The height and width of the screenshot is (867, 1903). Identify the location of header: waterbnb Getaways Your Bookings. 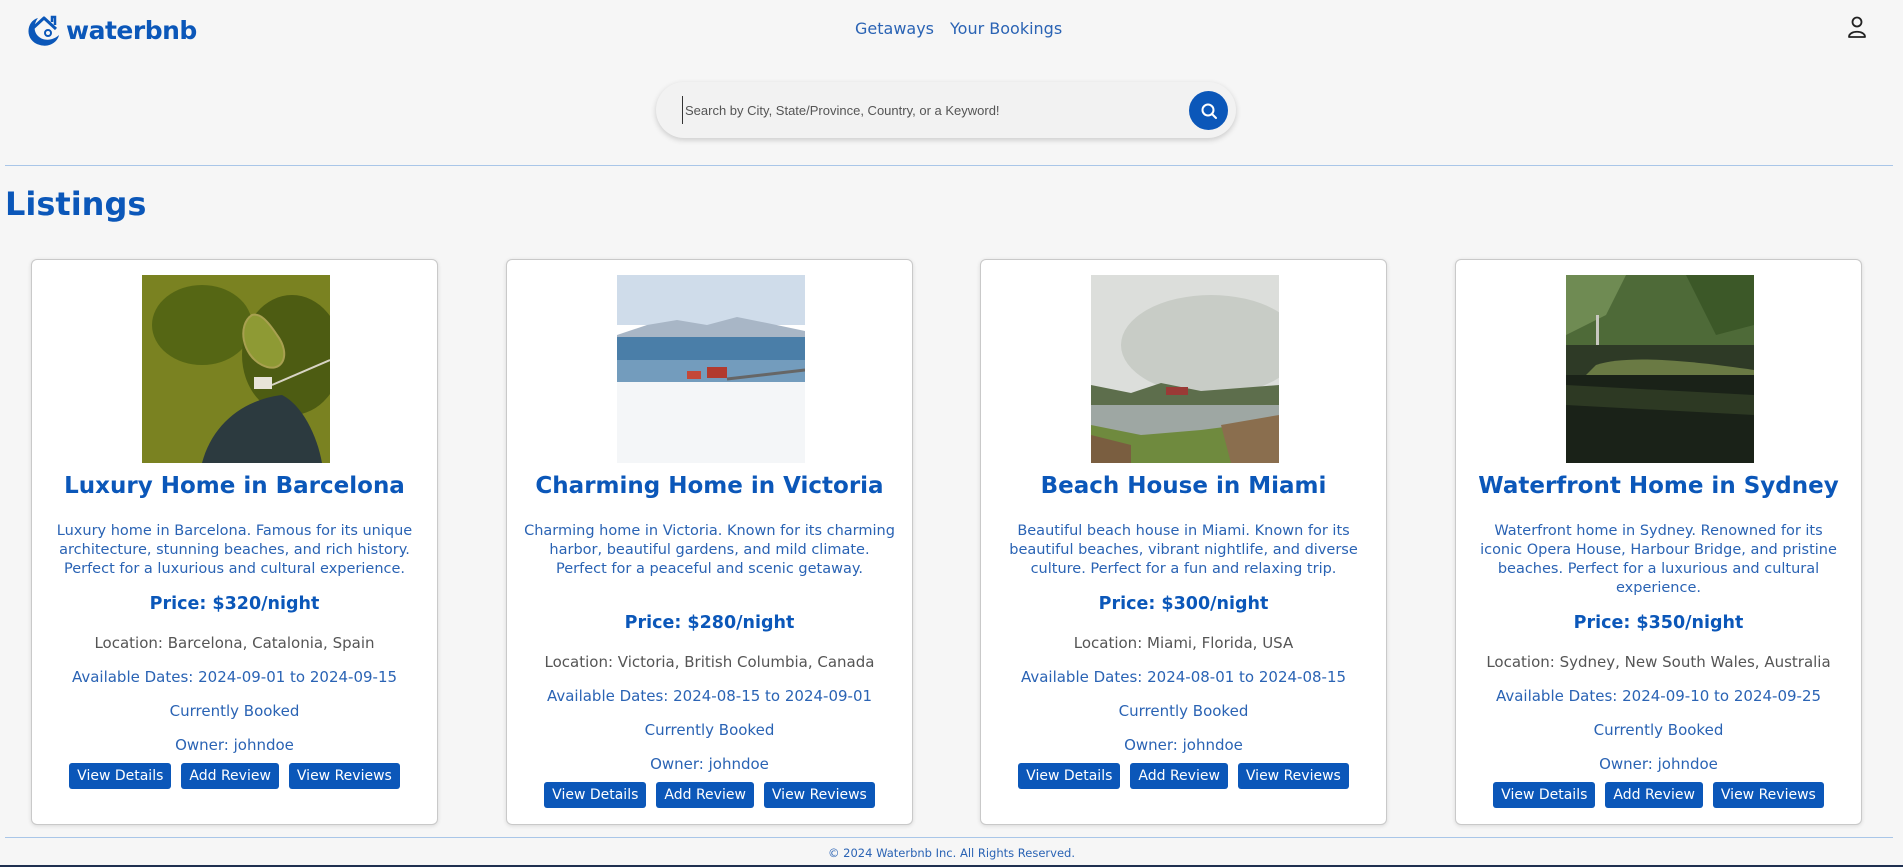
(951, 30).